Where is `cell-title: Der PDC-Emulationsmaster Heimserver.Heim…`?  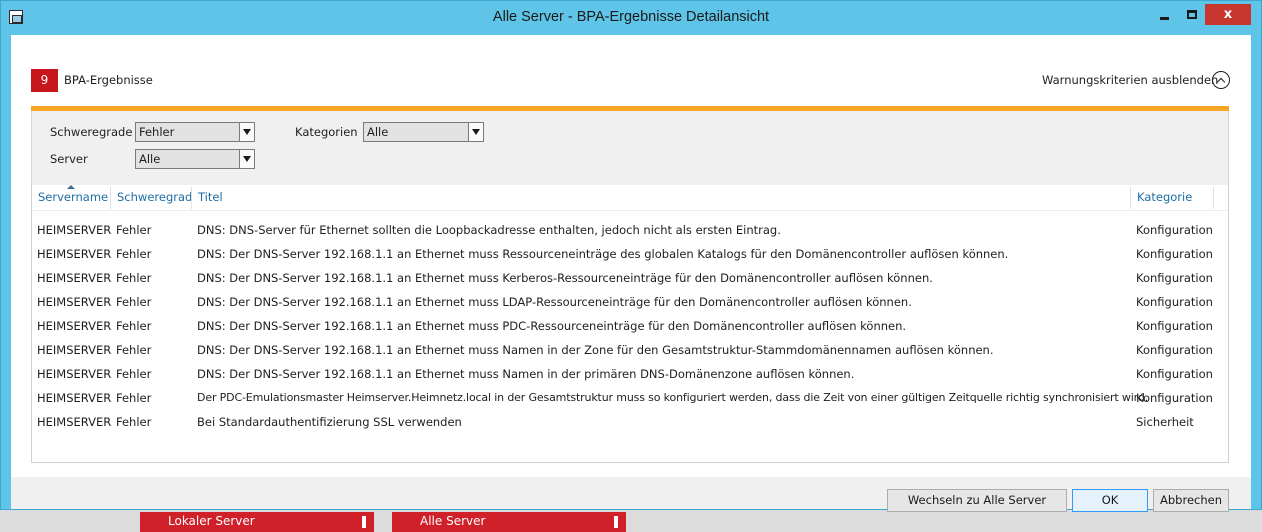 cell-title: Der PDC-Emulationsmaster Heimserver.Heim… is located at coordinates (673, 397).